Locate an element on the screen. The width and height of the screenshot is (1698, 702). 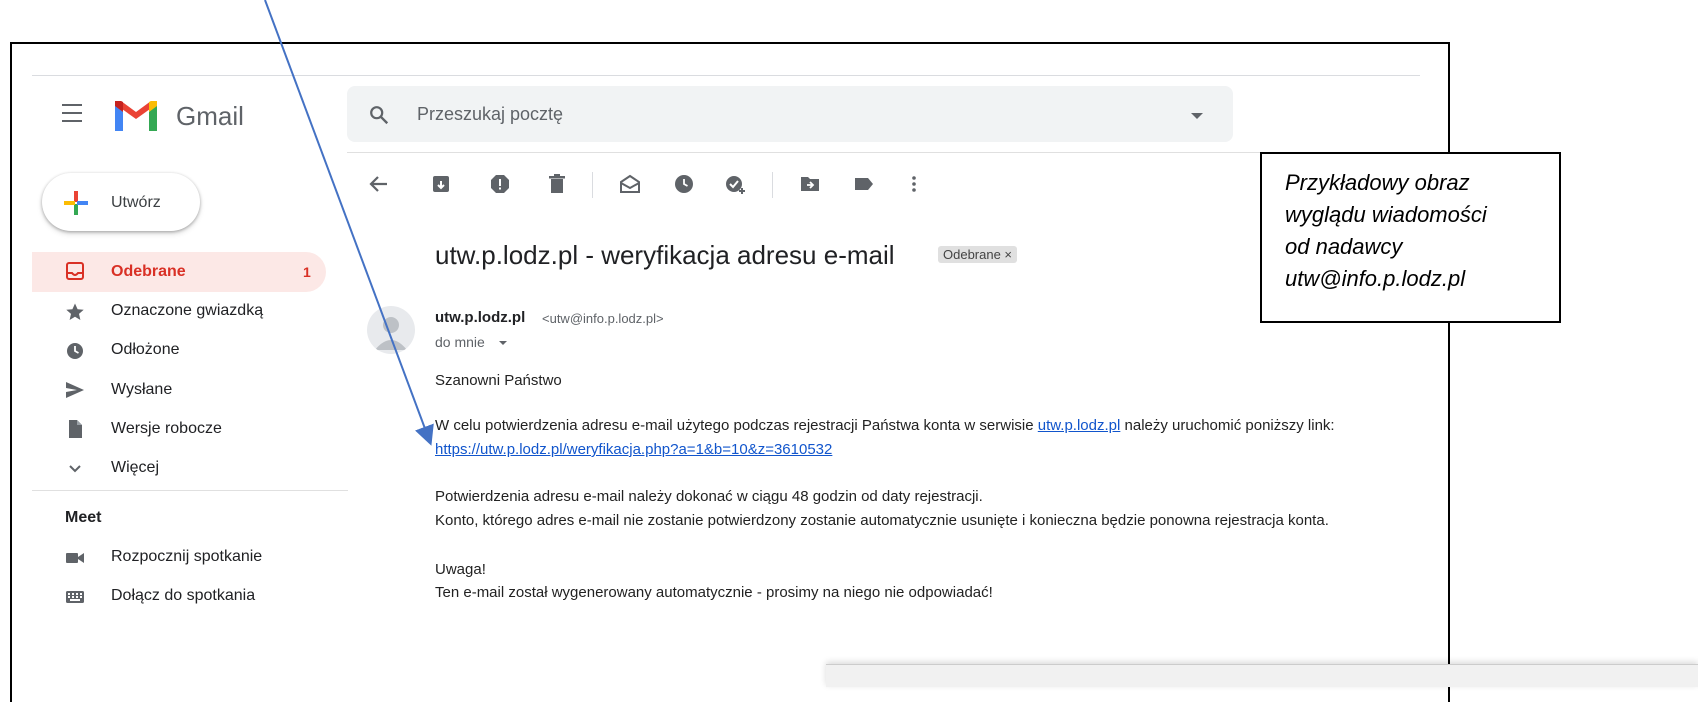
send-icon is located at coordinates (75, 390).